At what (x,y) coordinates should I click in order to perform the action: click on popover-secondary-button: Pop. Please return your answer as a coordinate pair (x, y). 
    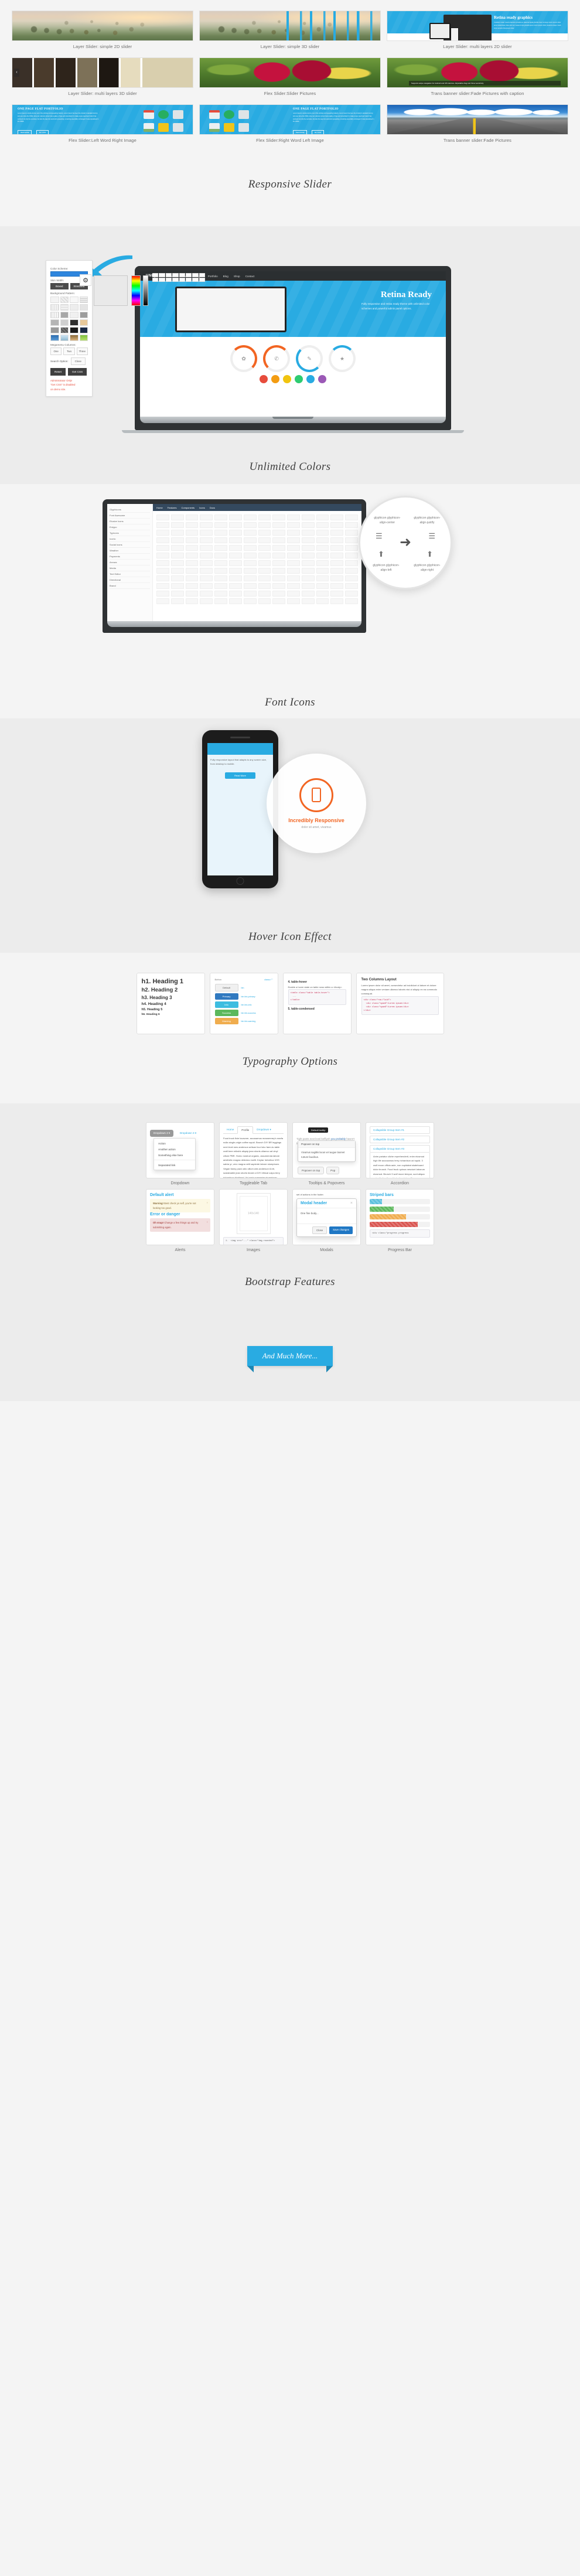
    Looking at the image, I should click on (333, 1170).